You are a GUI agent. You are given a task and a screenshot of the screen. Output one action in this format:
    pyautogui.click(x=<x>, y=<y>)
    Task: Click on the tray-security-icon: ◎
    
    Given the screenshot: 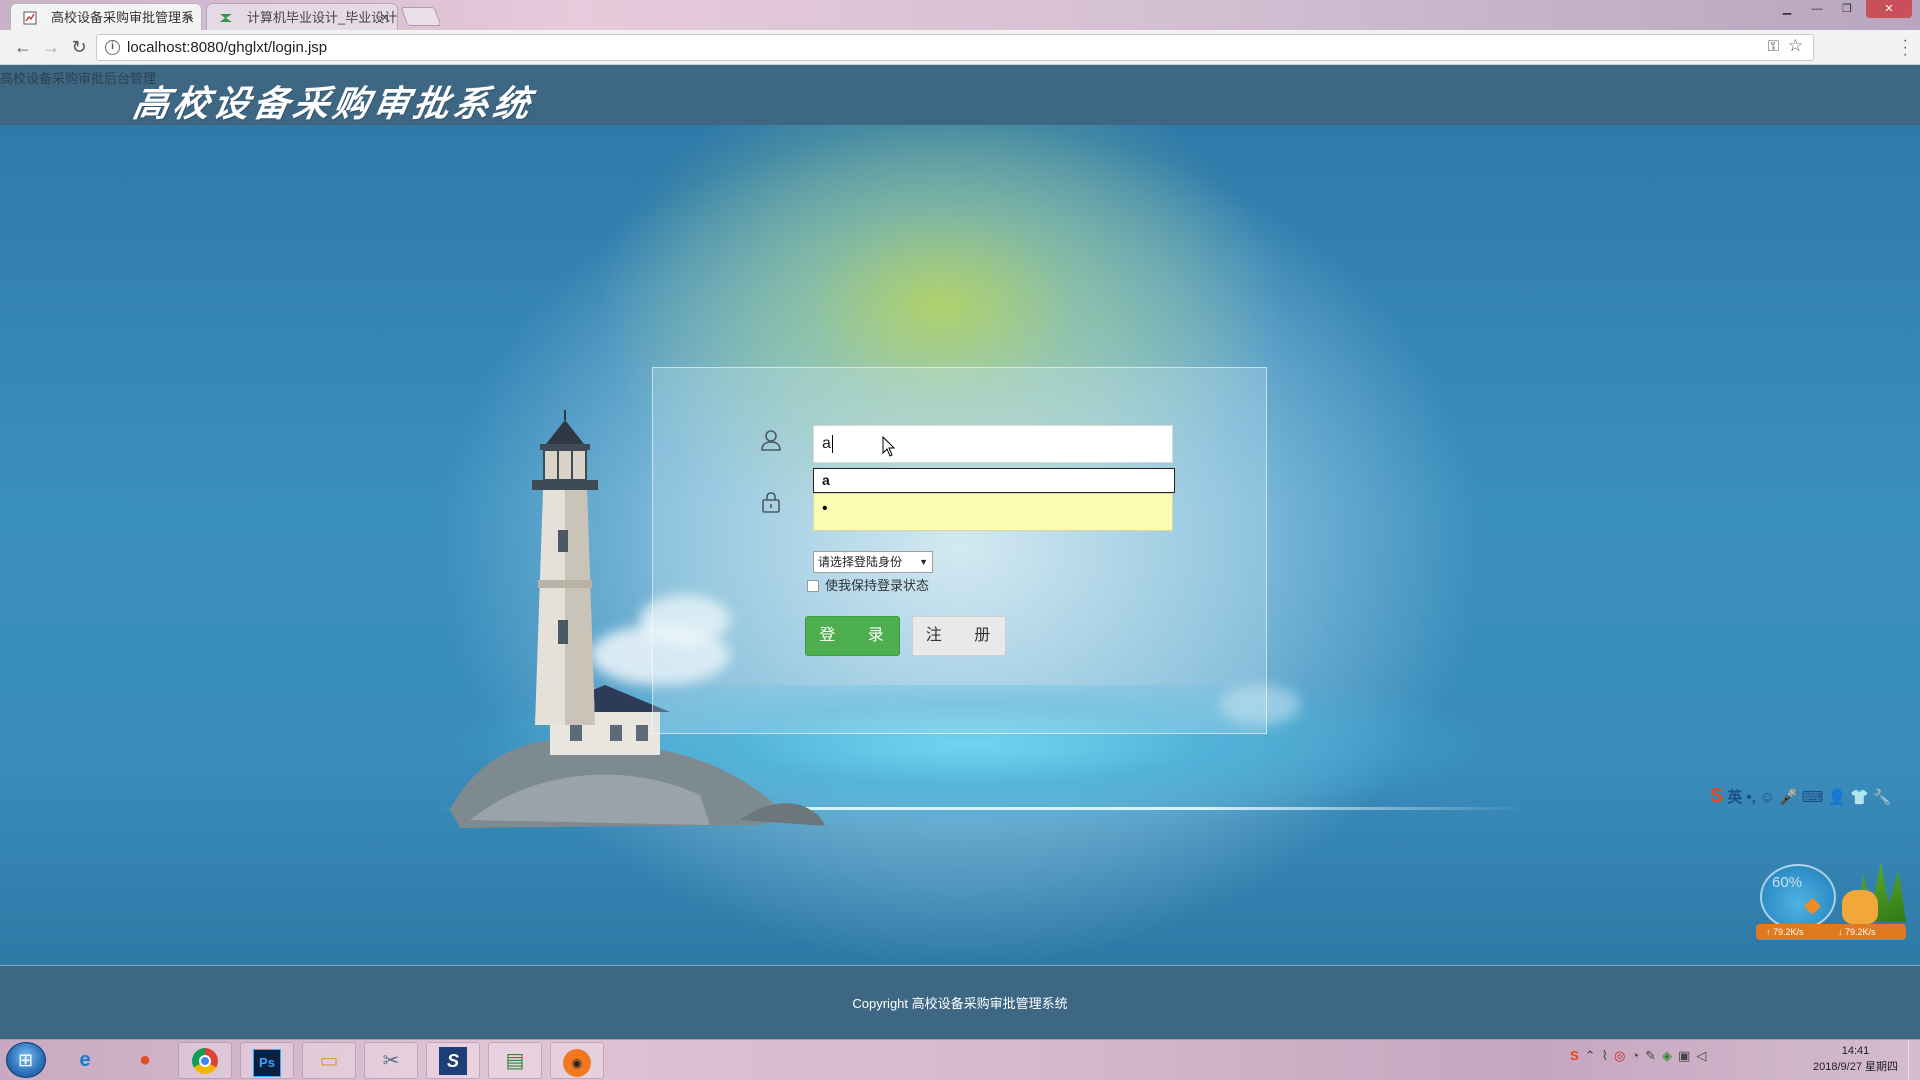 What is the action you would take?
    pyautogui.click(x=1622, y=1055)
    